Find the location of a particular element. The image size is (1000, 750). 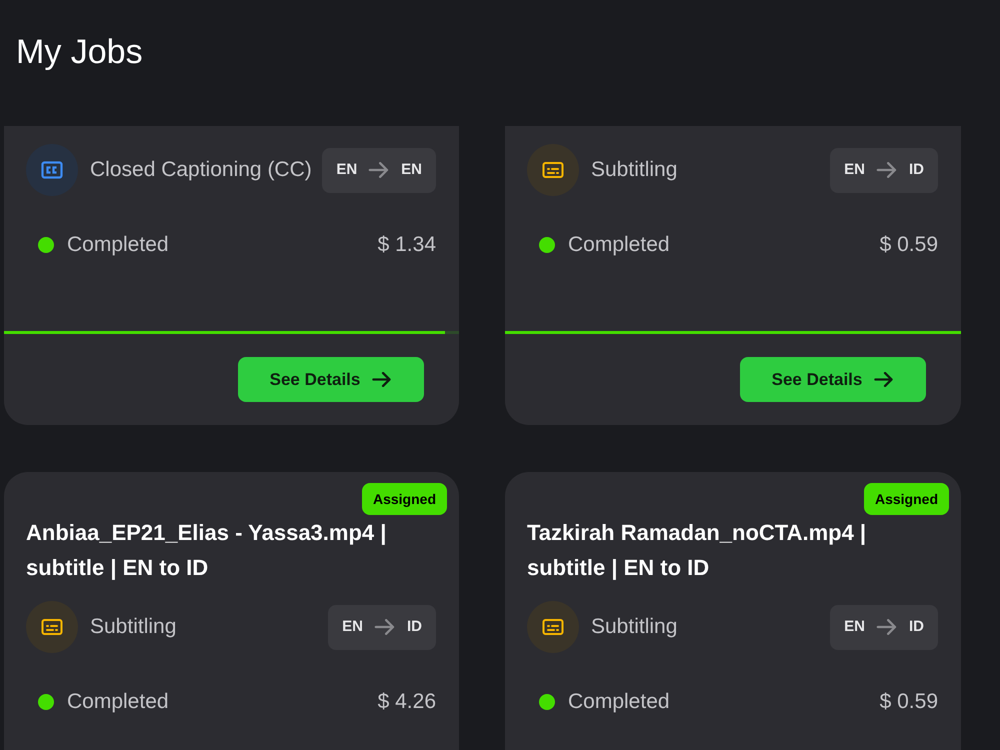

job-title: Tazkirah Ramadan_noCTA.mp4 | subtitle | EN to ID is located at coordinates (697, 550).